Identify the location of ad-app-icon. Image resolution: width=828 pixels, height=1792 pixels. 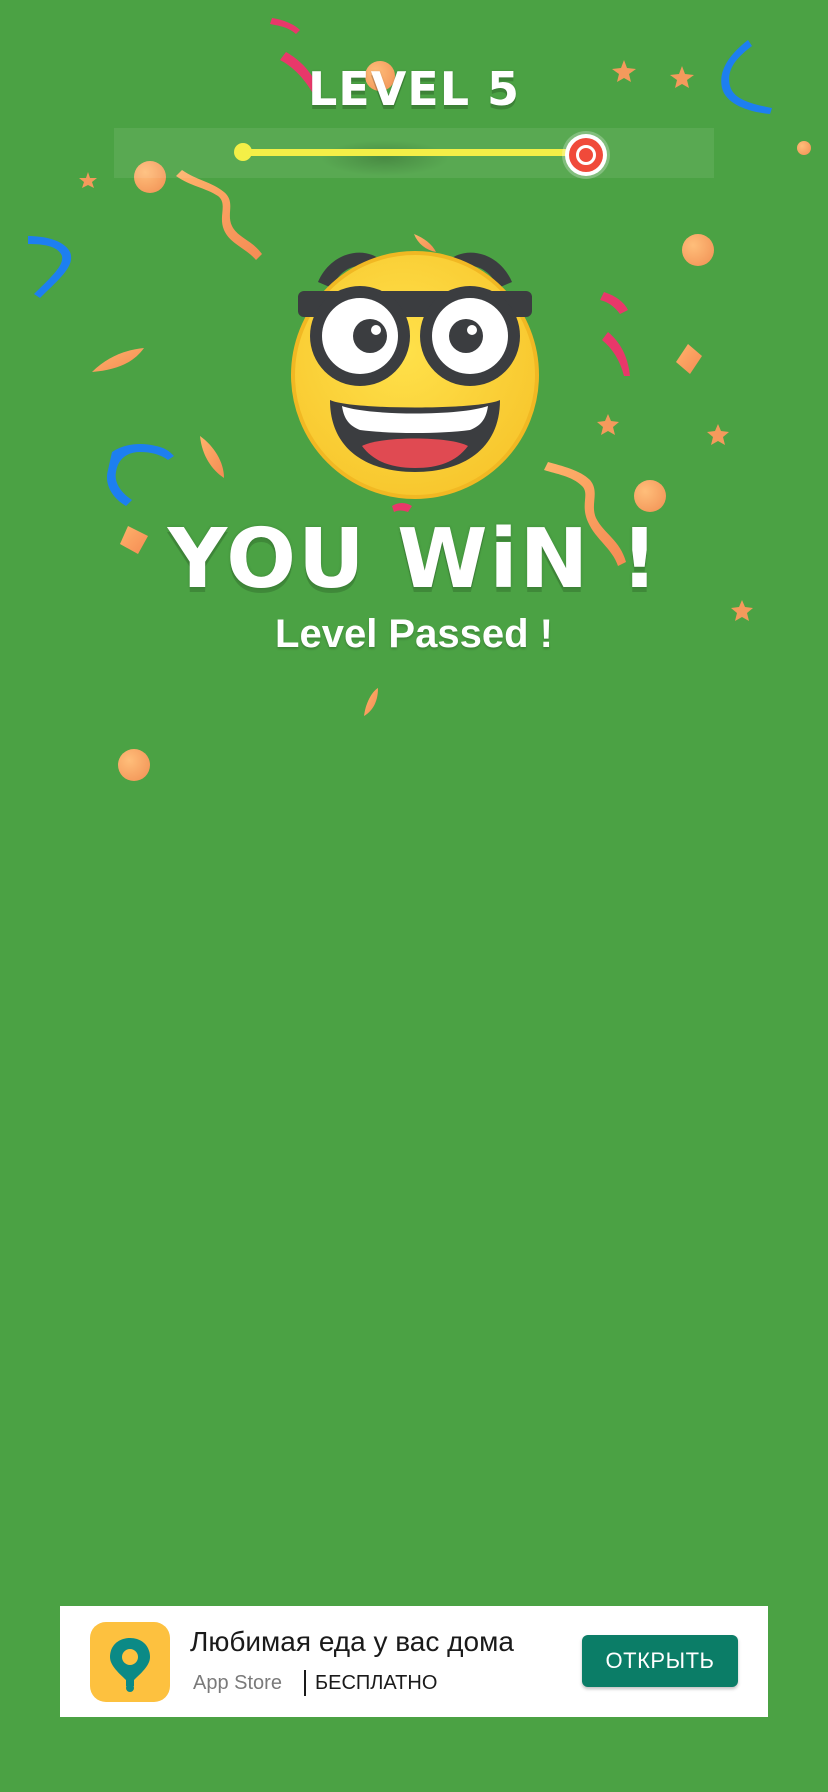
(130, 1662).